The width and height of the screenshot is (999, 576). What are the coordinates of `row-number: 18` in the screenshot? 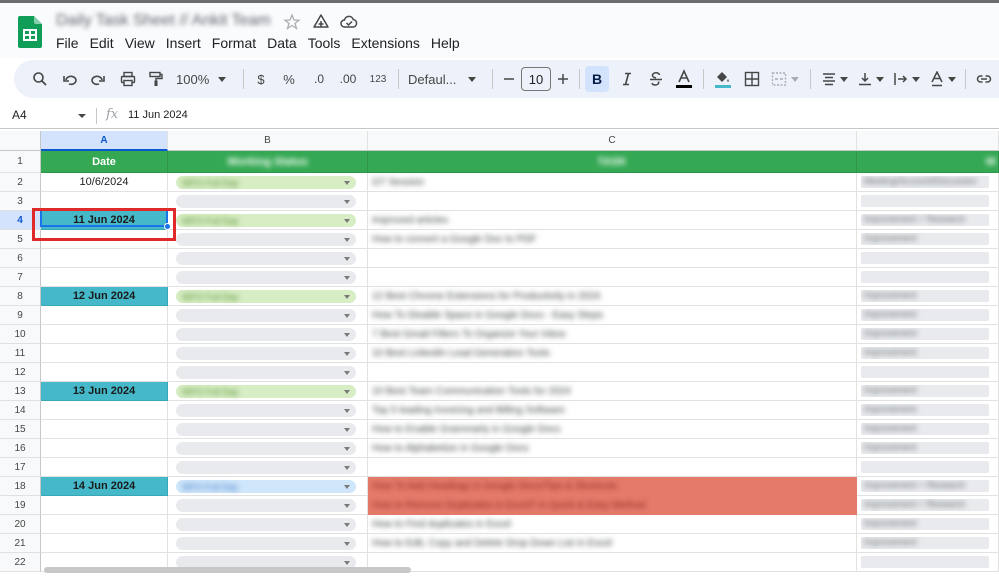 It's located at (20, 486).